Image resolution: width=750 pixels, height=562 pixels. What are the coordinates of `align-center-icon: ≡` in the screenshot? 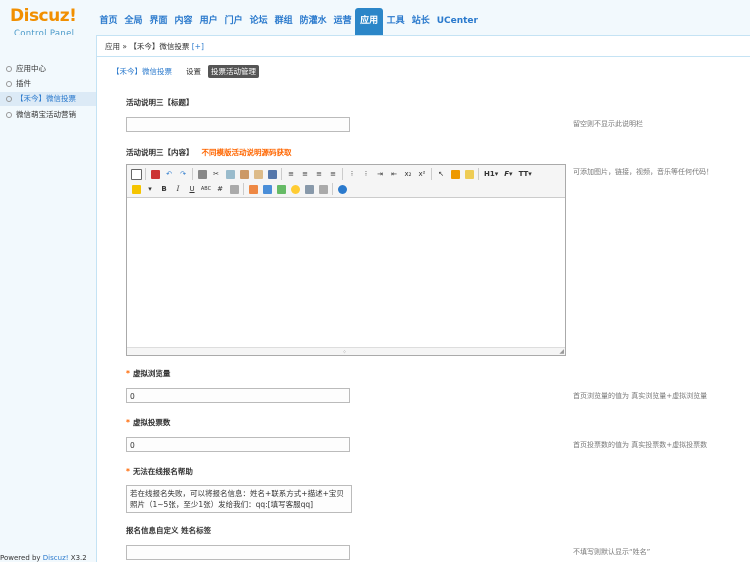 It's located at (305, 174).